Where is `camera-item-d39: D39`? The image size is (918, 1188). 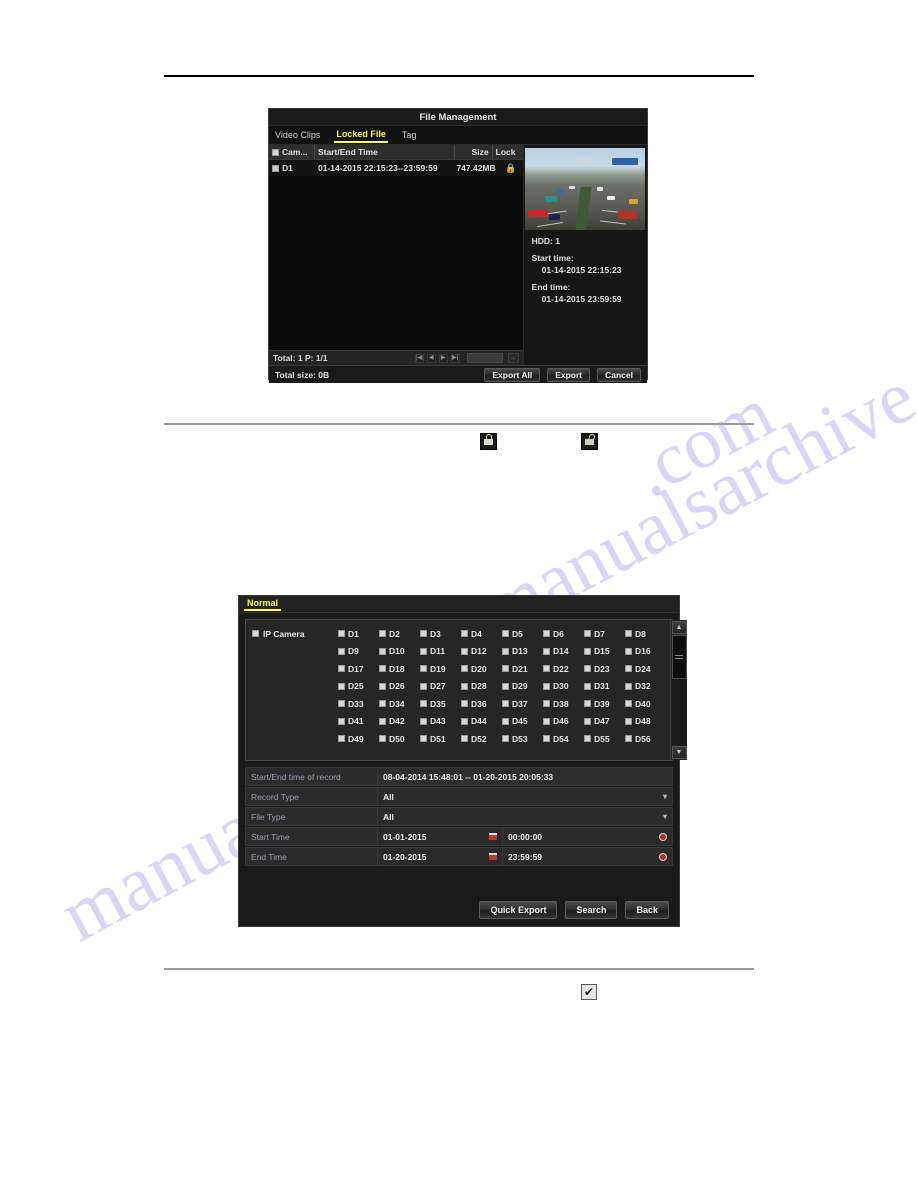 camera-item-d39: D39 is located at coordinates (604, 704).